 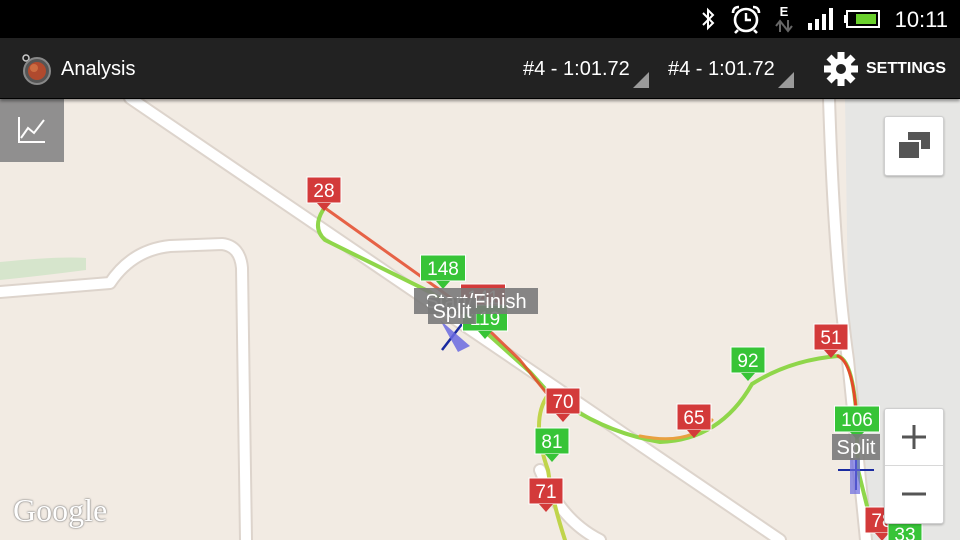 What do you see at coordinates (822, 19) in the screenshot?
I see `signal-icon` at bounding box center [822, 19].